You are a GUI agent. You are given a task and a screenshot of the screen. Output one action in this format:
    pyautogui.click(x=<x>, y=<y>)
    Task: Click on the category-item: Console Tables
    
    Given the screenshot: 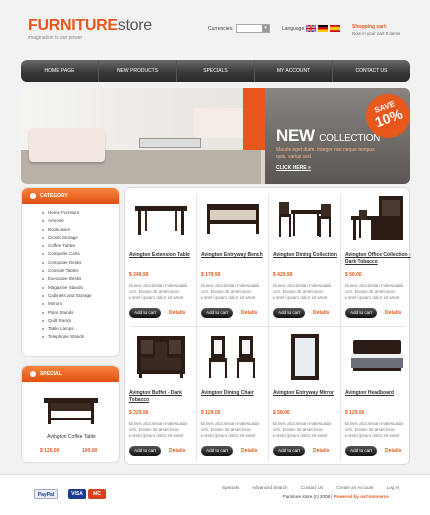 What is the action you would take?
    pyautogui.click(x=80, y=271)
    